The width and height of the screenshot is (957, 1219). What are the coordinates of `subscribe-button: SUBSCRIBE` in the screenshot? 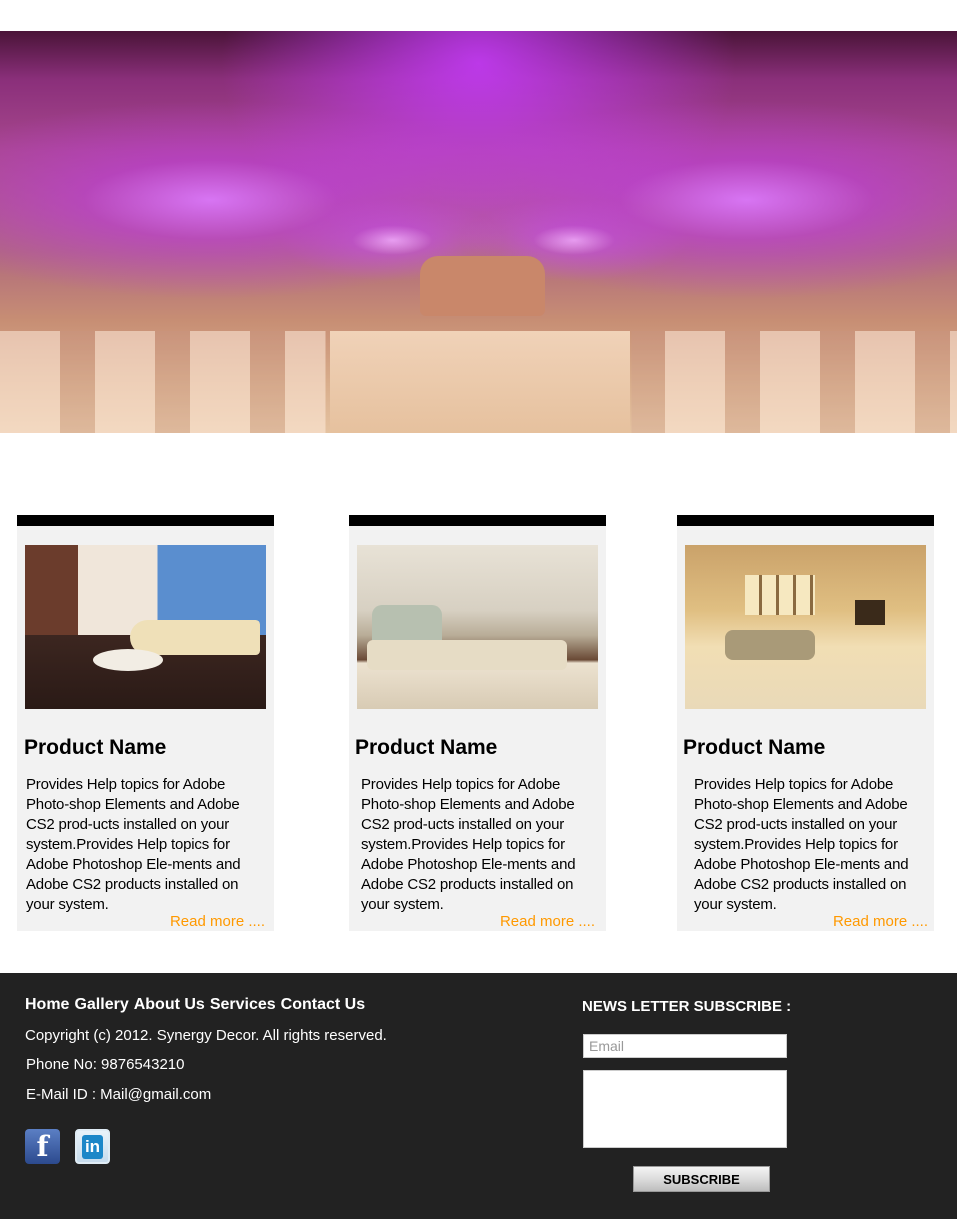 It's located at (701, 1179).